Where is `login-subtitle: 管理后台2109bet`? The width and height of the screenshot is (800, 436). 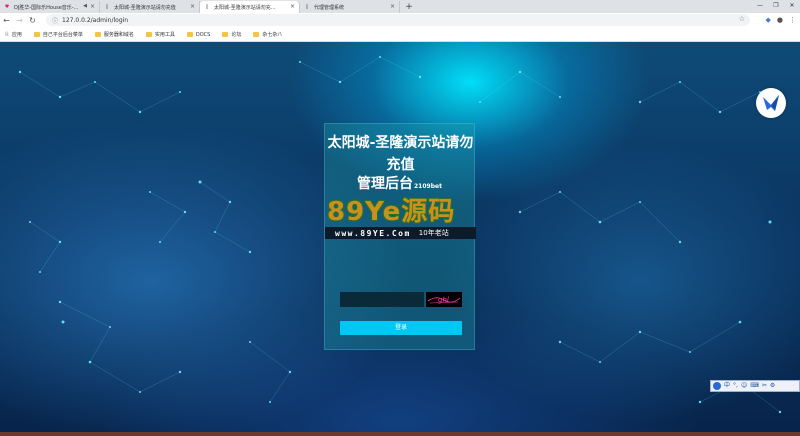 login-subtitle: 管理后台2109bet is located at coordinates (399, 185).